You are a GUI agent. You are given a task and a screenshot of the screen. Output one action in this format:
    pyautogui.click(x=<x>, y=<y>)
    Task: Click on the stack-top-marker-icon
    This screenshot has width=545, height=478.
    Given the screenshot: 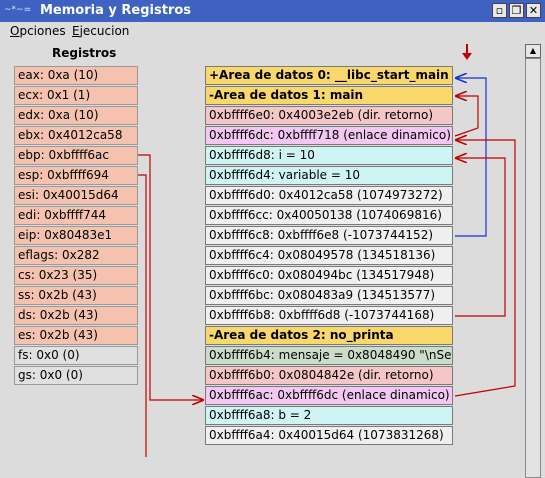 What is the action you would take?
    pyautogui.click(x=467, y=52)
    